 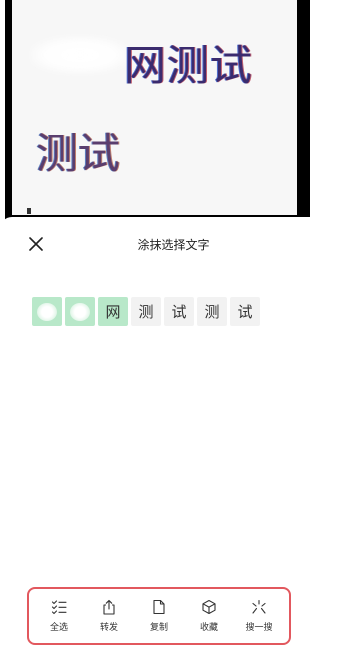 I want to click on select-all-label: 全选, so click(x=58, y=628).